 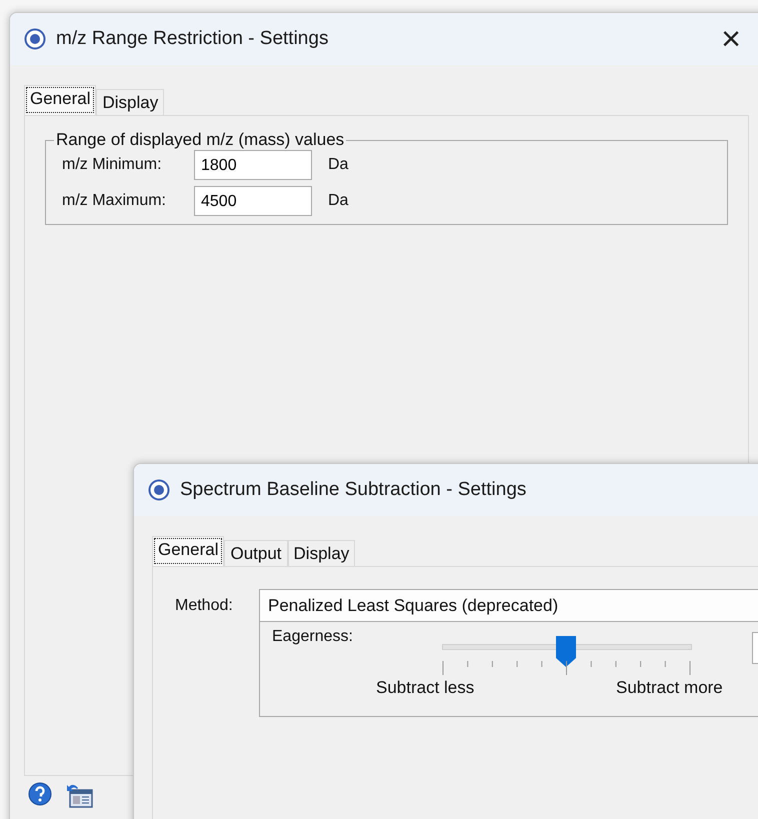 I want to click on tab: Output, so click(x=256, y=553).